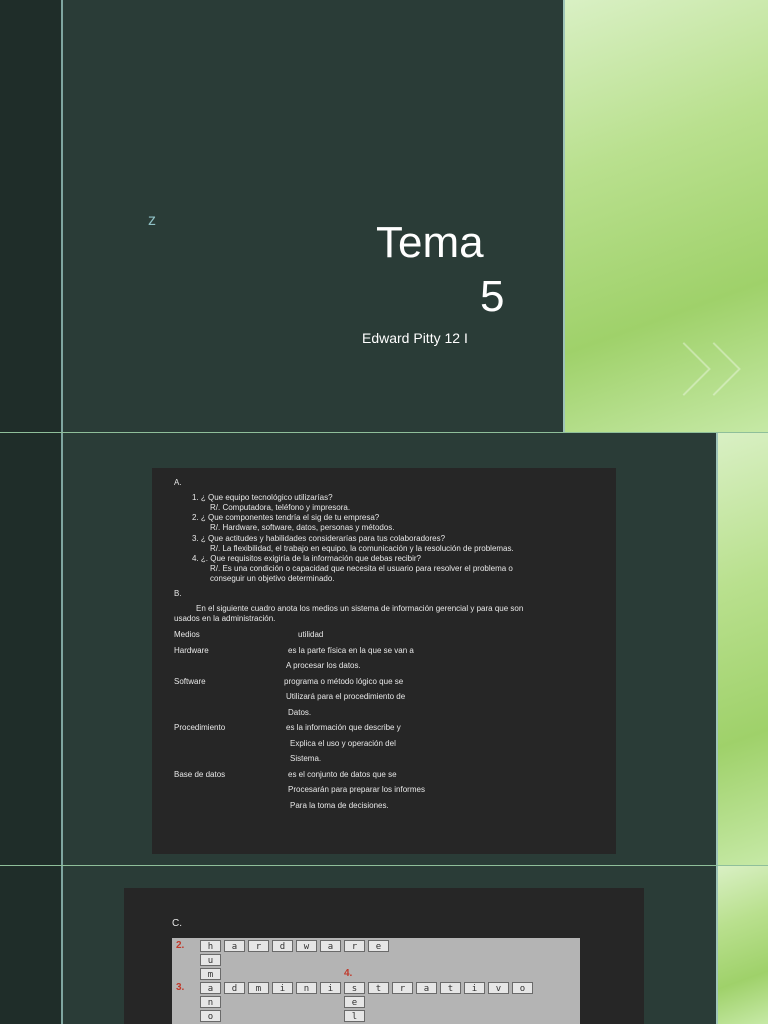 The width and height of the screenshot is (768, 1024). I want to click on crossword-cell: l, so click(354, 1016).